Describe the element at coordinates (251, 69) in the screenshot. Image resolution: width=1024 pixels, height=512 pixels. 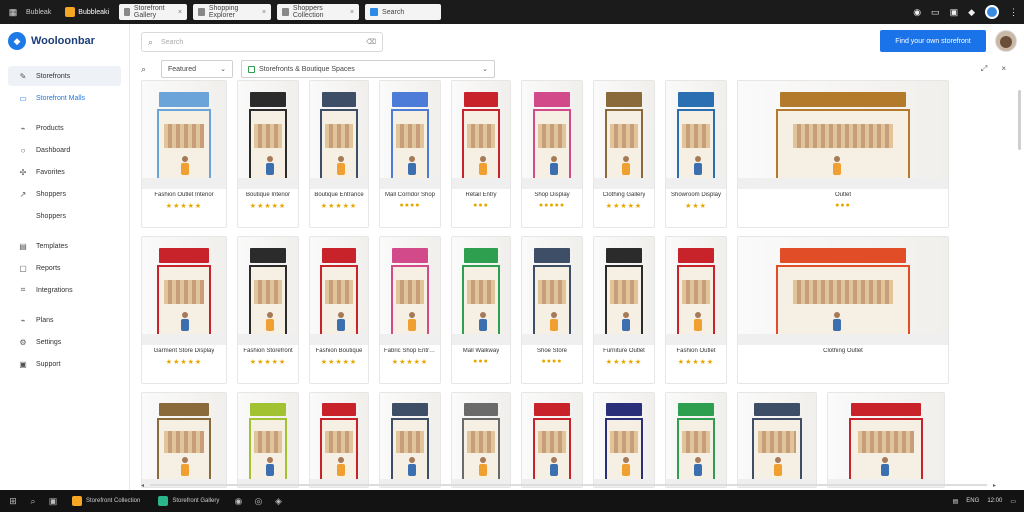
I see `tag-icon` at that location.